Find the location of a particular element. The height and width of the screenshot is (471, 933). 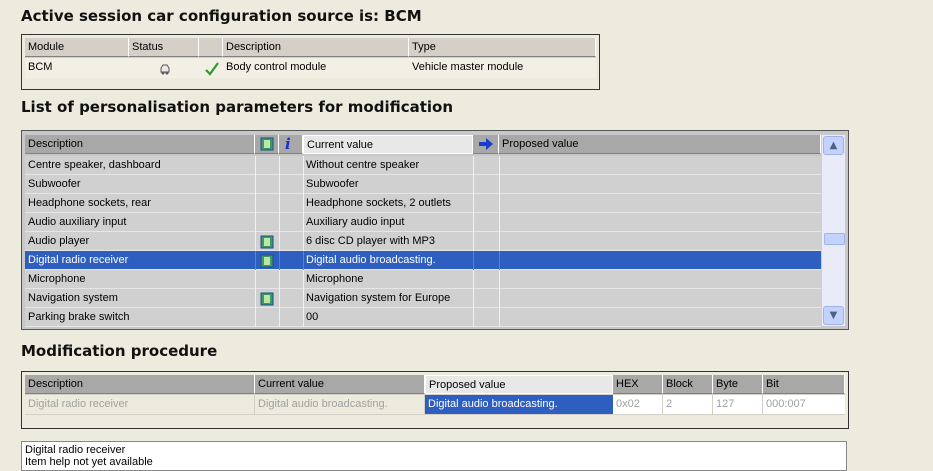

param-current-value: 6 disc CD player with MP3 is located at coordinates (370, 241).